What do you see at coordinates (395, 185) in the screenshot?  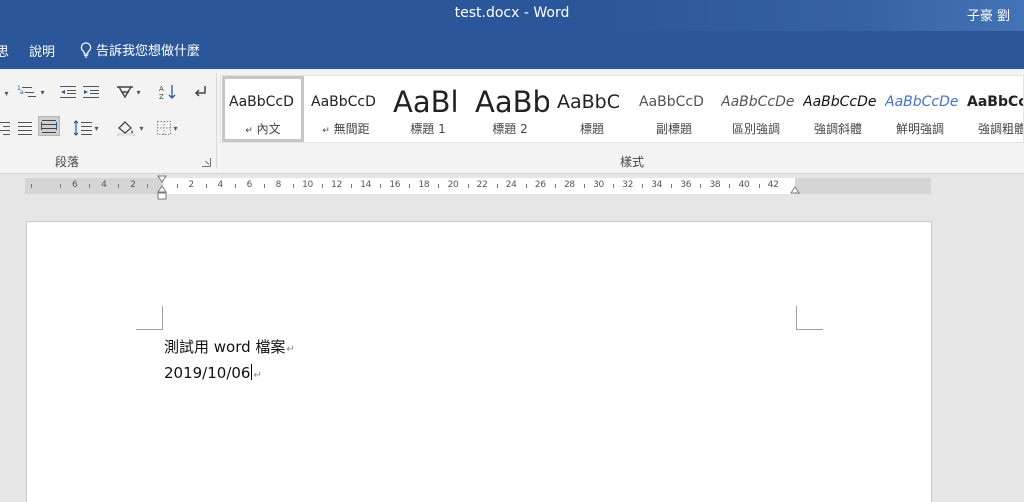 I see `ruler-number: 16` at bounding box center [395, 185].